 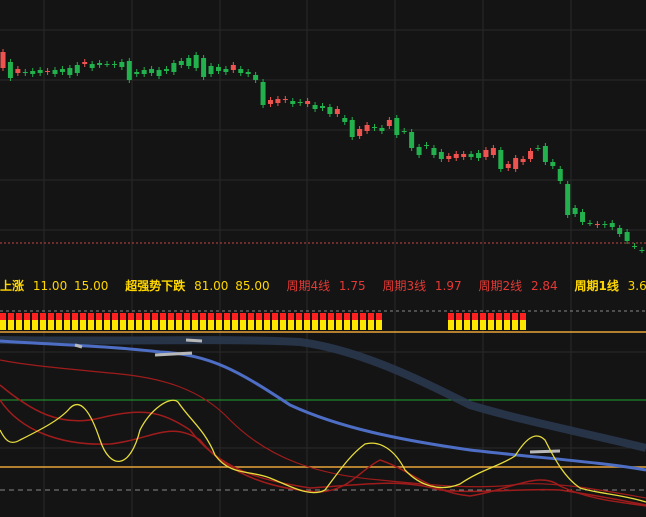 What do you see at coordinates (519, 286) in the screenshot?
I see `legend-item-cycle-2: 周期2线 2.84` at bounding box center [519, 286].